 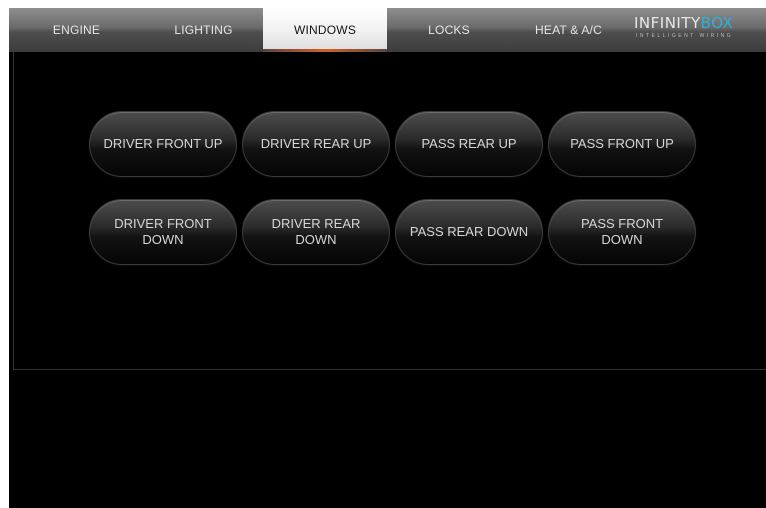 I want to click on tab-windows: WINDOWS, so click(x=325, y=30).